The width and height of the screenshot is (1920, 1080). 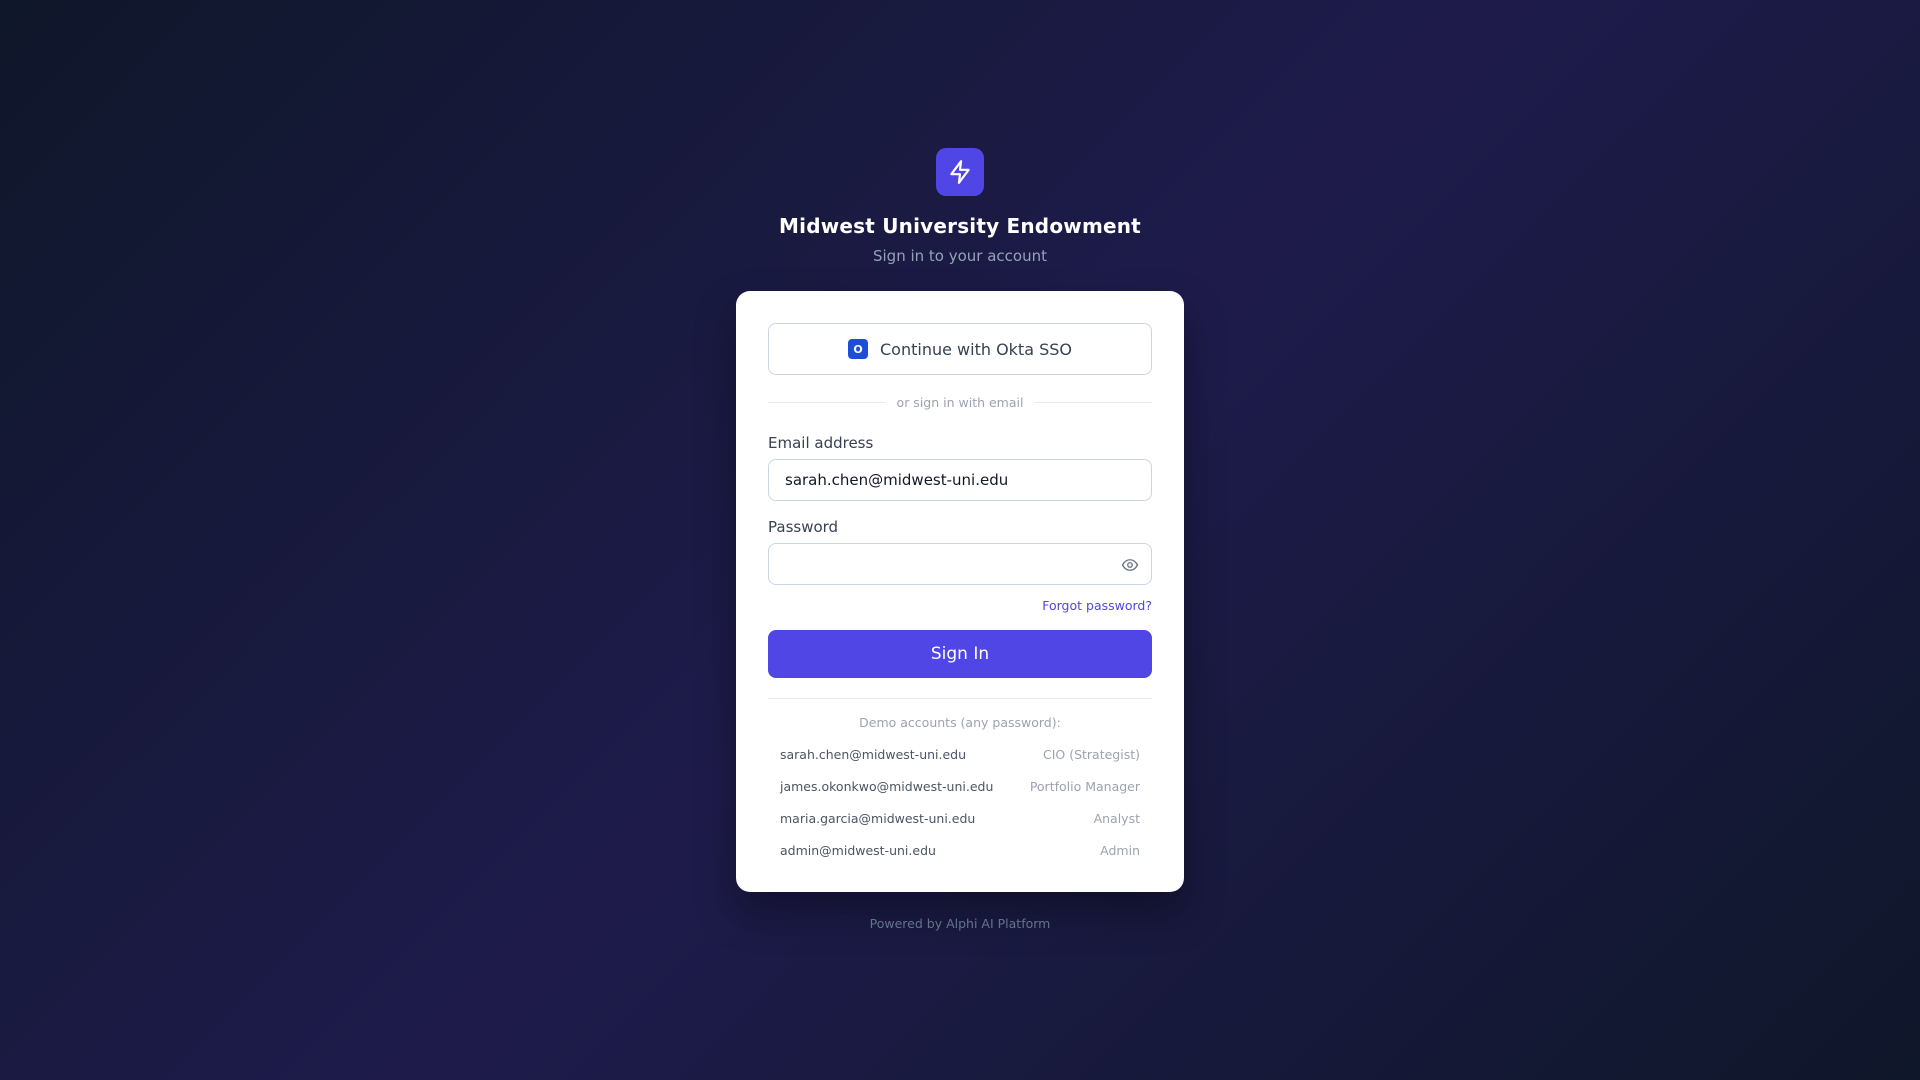 I want to click on lightning-bolt-icon, so click(x=960, y=172).